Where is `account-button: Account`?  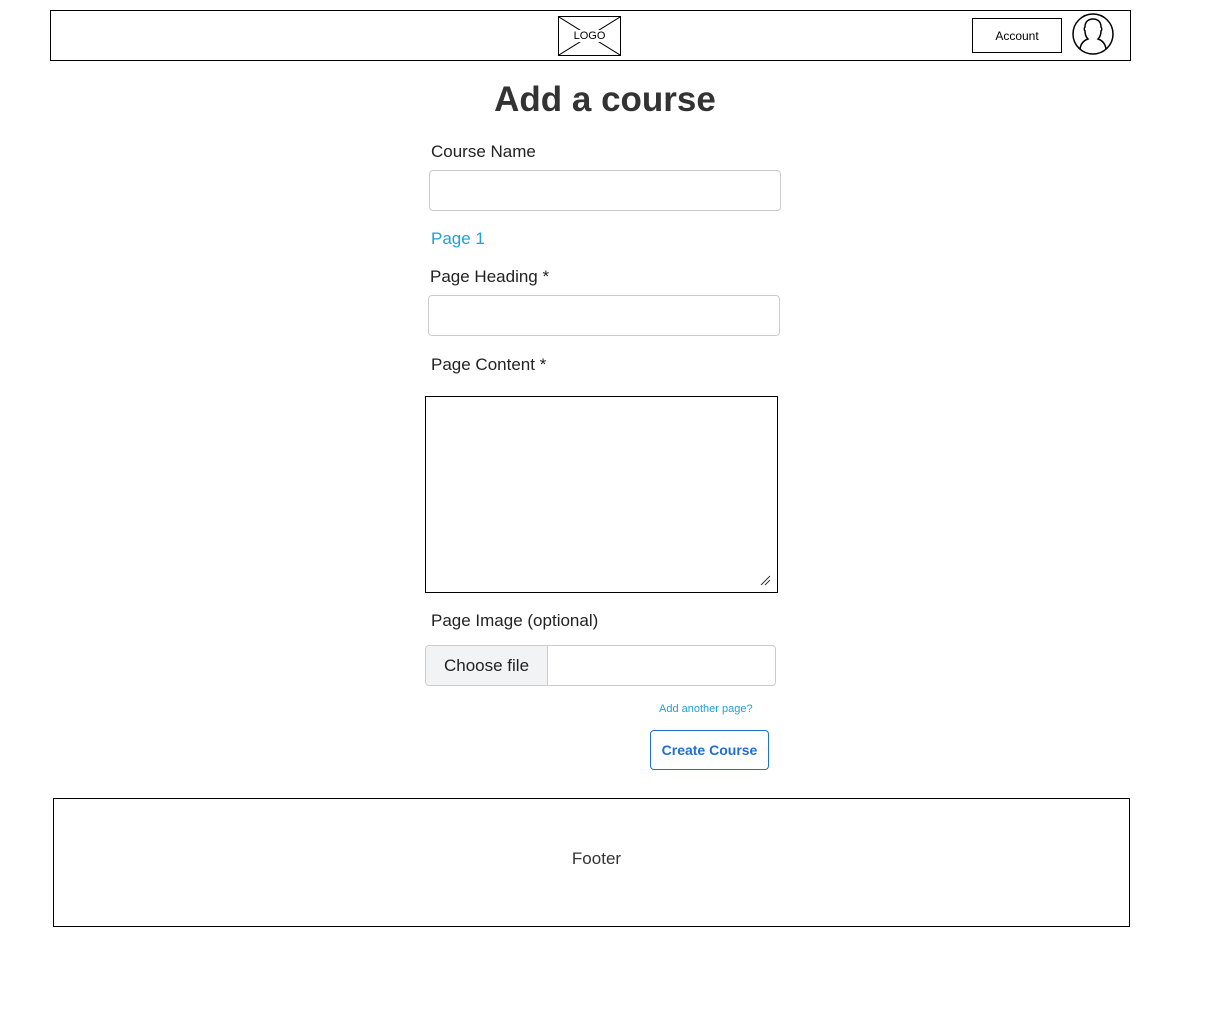
account-button: Account is located at coordinates (1017, 35).